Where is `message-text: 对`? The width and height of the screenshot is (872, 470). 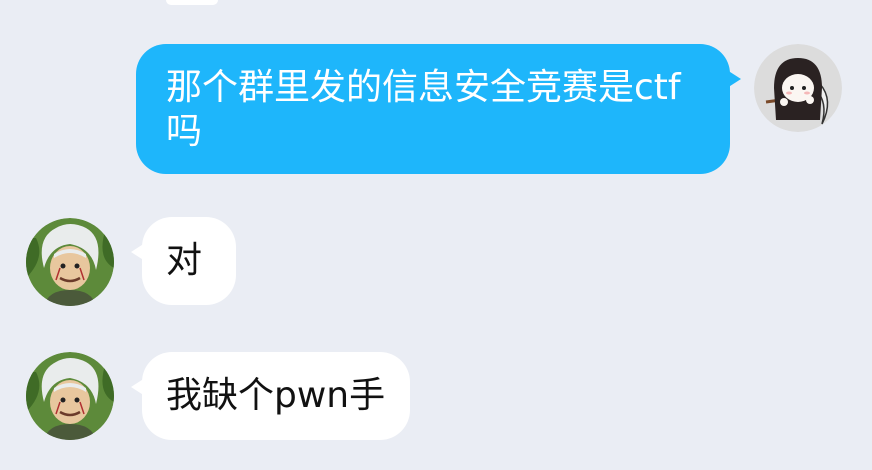
message-text: 对 is located at coordinates (184, 260).